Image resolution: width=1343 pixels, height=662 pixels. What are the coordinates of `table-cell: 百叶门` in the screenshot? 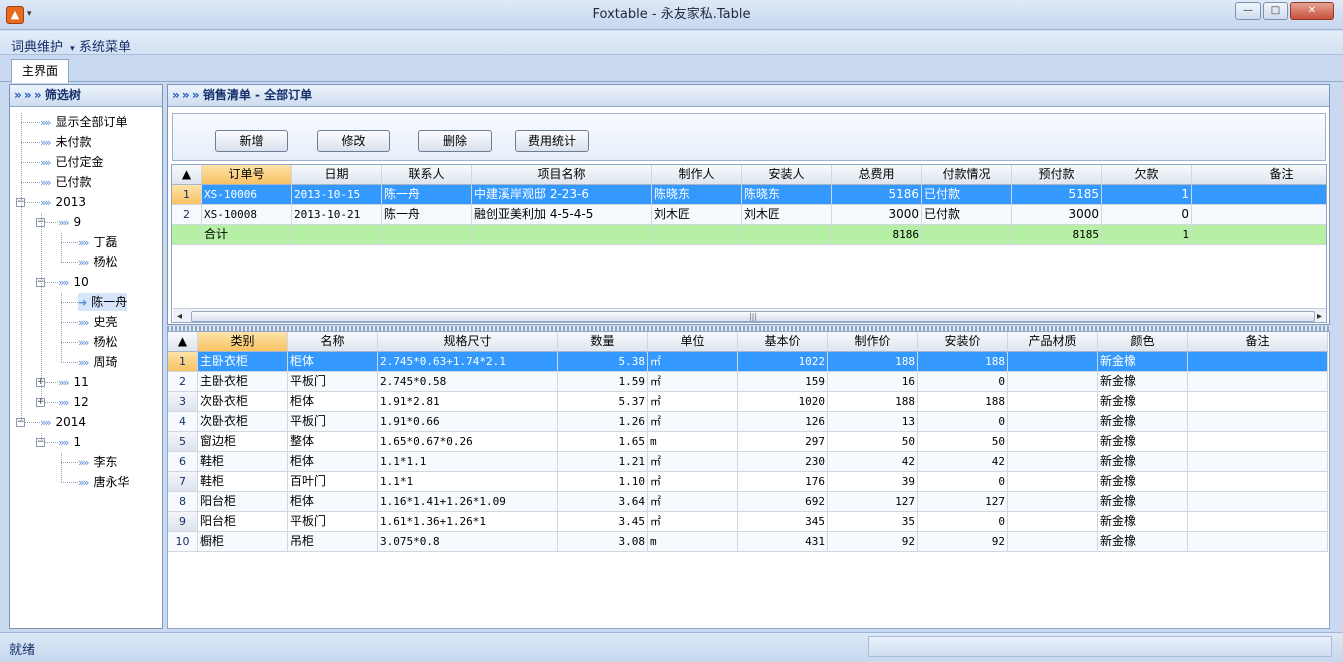 It's located at (333, 482).